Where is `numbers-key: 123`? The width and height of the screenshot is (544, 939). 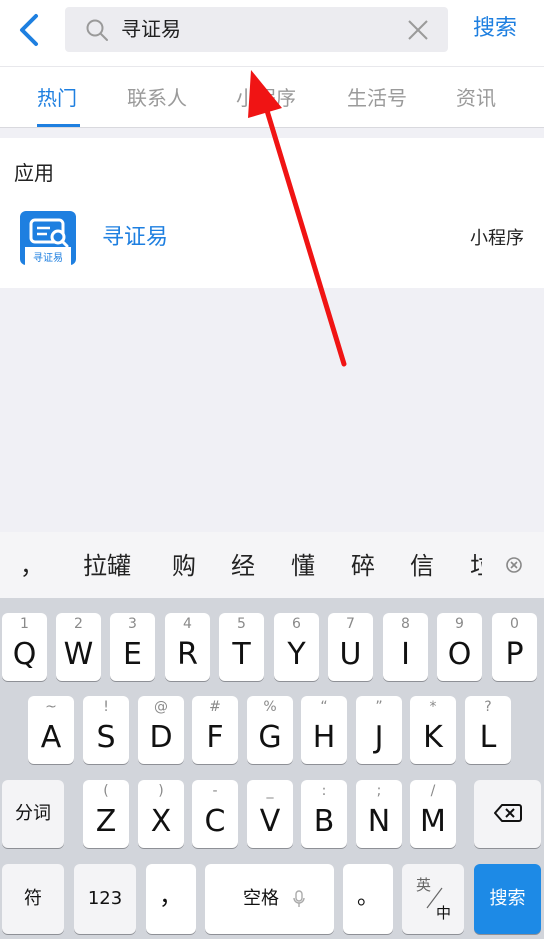
numbers-key: 123 is located at coordinates (105, 899).